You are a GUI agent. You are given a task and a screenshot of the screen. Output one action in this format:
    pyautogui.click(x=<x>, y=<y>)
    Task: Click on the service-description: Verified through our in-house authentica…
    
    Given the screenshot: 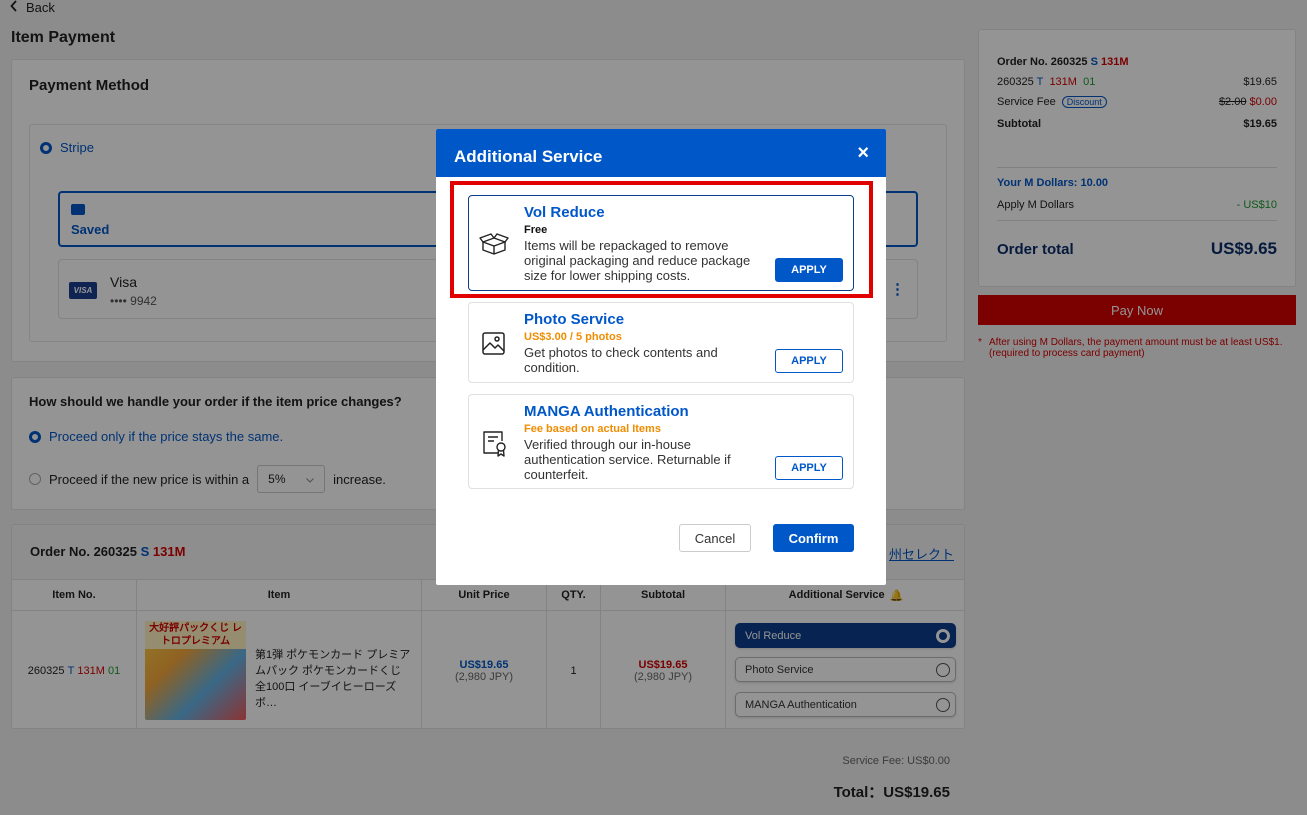 What is the action you would take?
    pyautogui.click(x=627, y=459)
    